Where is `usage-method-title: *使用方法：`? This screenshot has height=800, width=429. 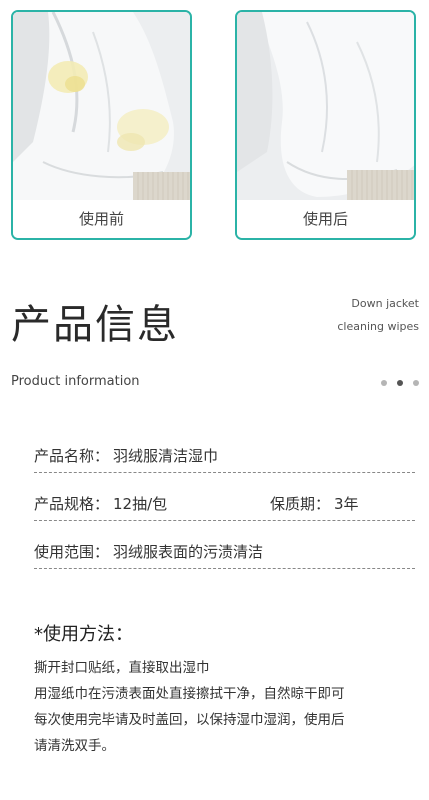
usage-method-title: *使用方法： is located at coordinates (83, 634).